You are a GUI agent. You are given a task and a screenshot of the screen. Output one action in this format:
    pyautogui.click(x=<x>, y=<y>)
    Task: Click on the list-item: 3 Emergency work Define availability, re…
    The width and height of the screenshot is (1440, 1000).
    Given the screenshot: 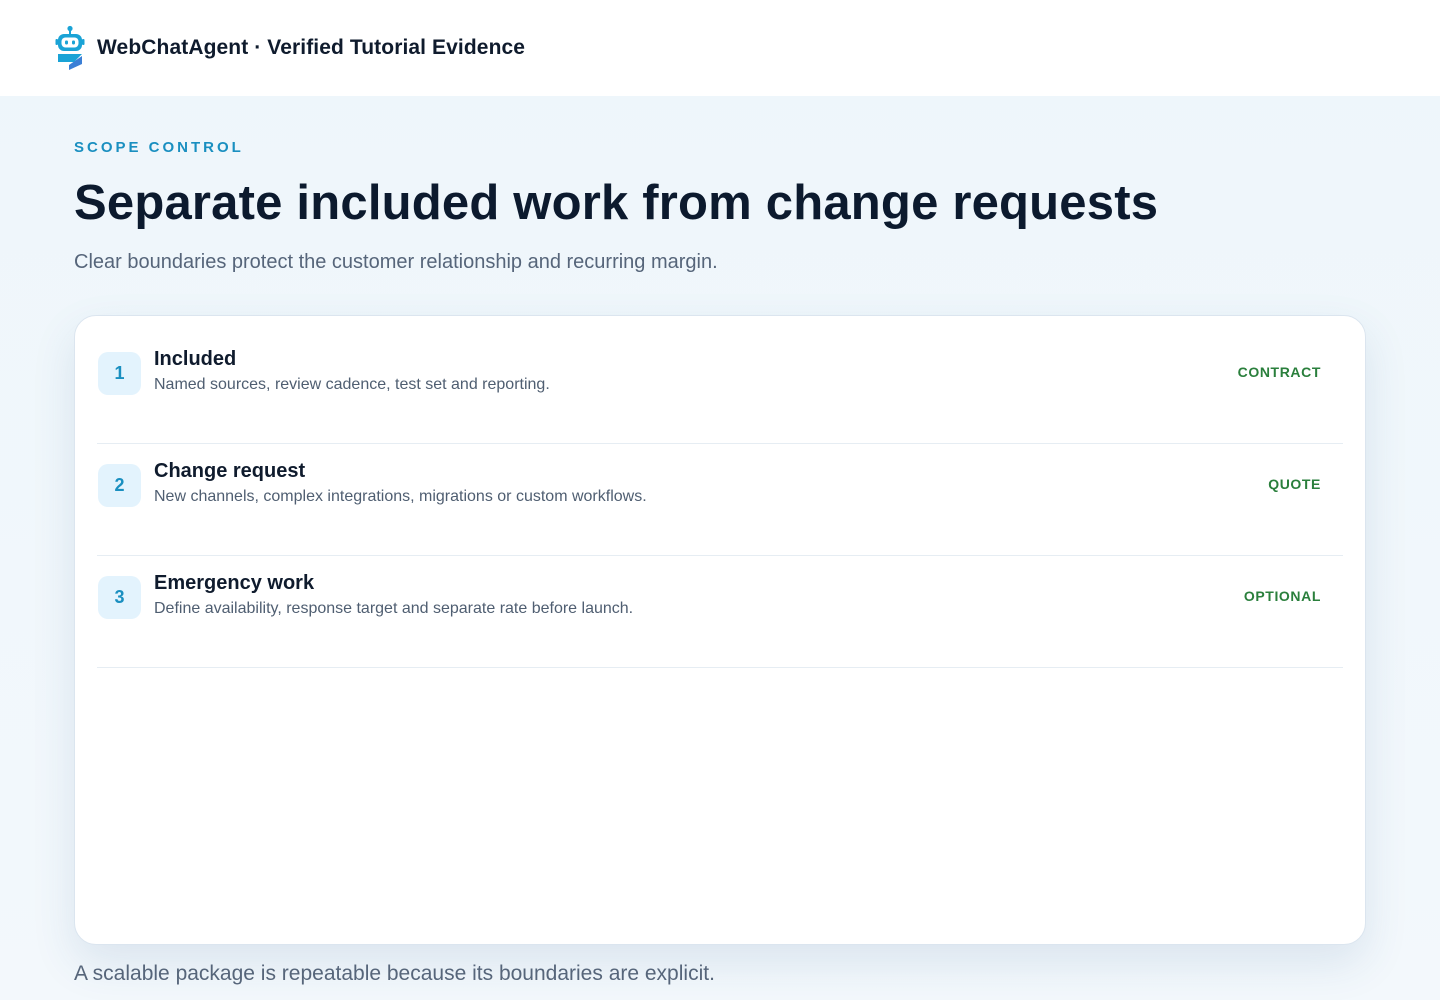 What is the action you would take?
    pyautogui.click(x=720, y=612)
    